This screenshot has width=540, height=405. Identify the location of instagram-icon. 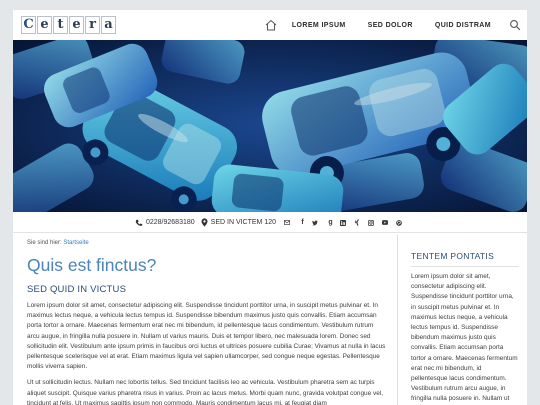
(372, 222).